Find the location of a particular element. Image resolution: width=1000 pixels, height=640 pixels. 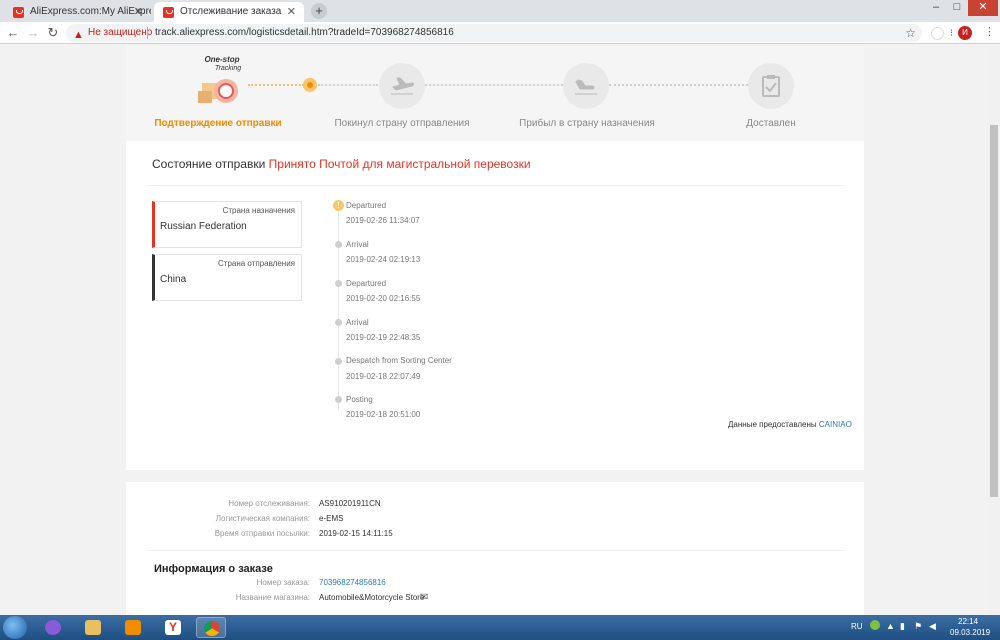

microphone-icon is located at coordinates (53, 627).